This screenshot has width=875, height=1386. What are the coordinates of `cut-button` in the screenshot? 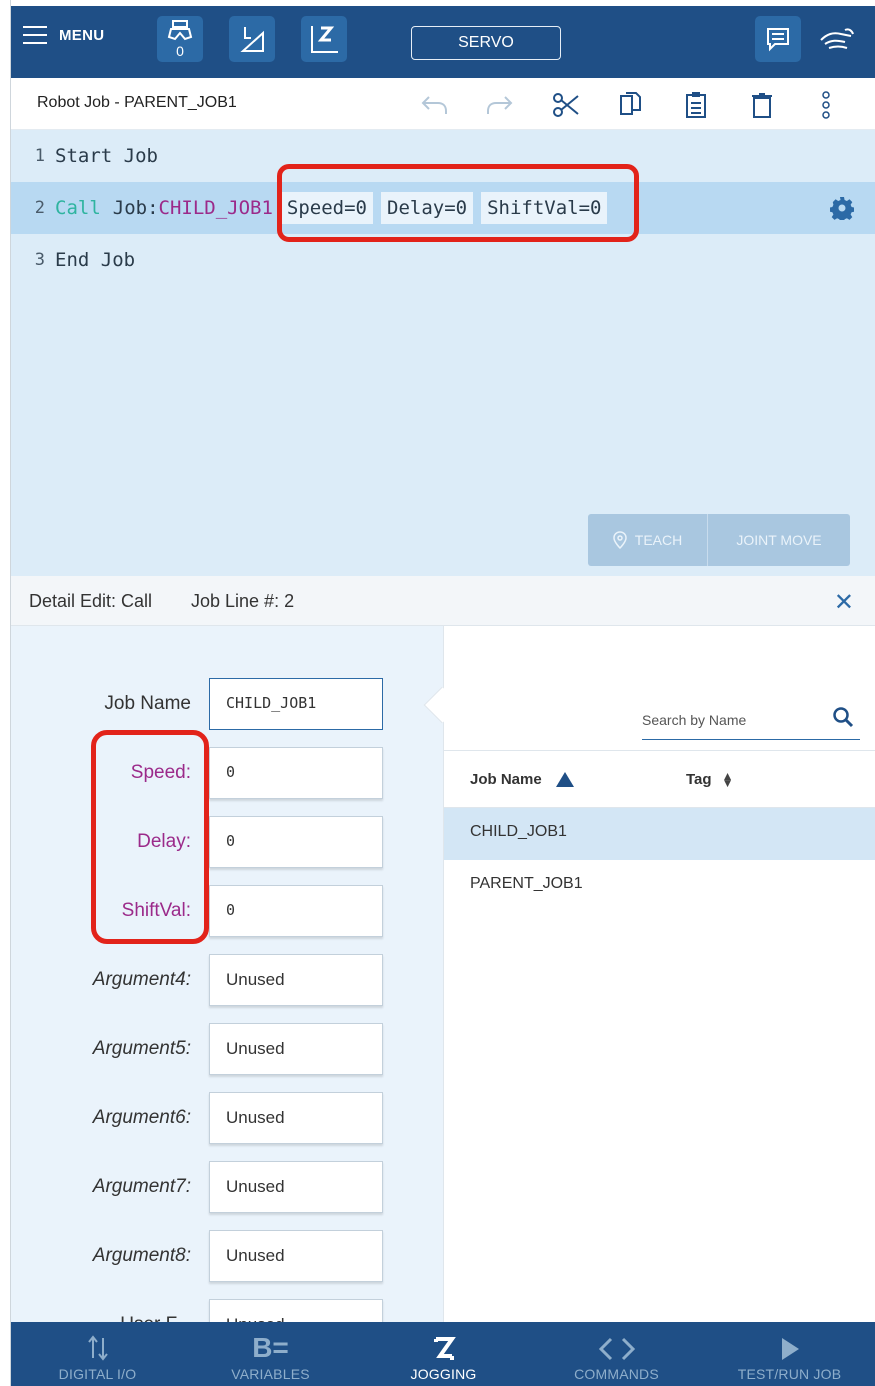 It's located at (566, 105).